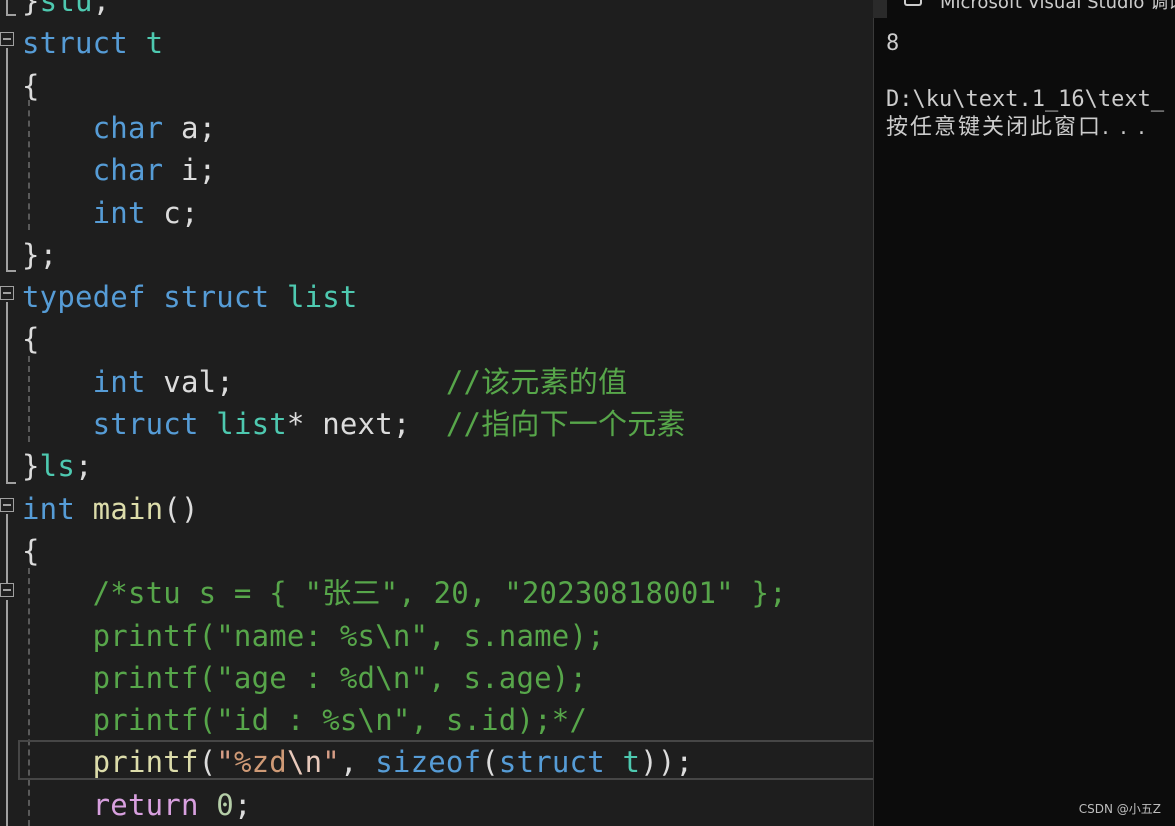  What do you see at coordinates (445, 760) in the screenshot?
I see `current-line-highlight` at bounding box center [445, 760].